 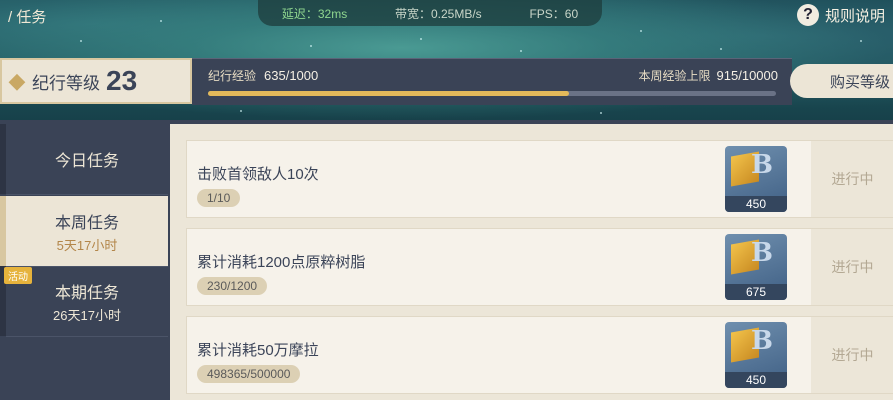 I want to click on task-title: 累计消耗1200点原粹树脂, so click(x=281, y=262).